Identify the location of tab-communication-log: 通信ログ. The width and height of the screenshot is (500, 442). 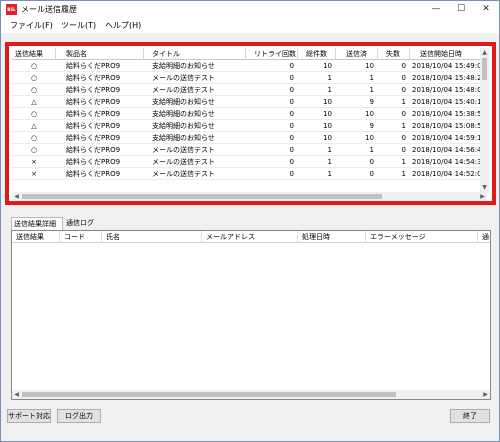
(82, 223).